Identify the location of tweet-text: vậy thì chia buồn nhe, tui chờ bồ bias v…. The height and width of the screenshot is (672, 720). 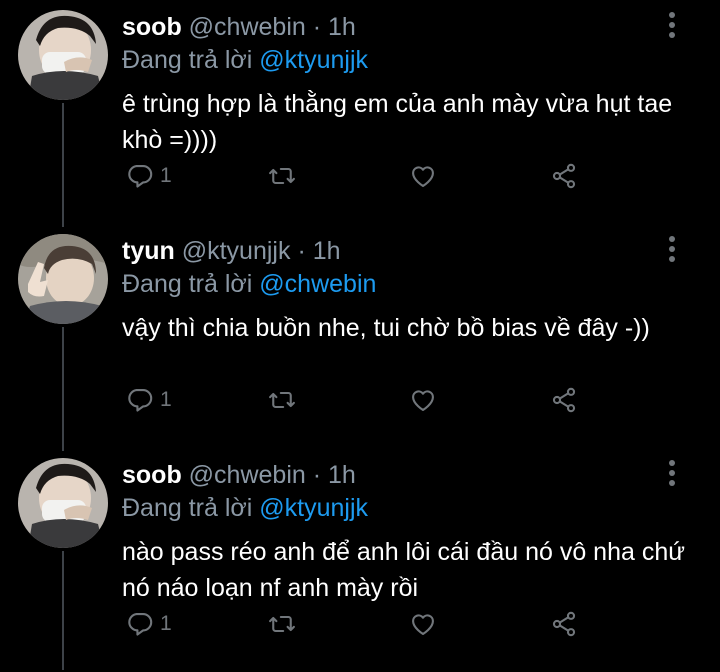
(386, 328).